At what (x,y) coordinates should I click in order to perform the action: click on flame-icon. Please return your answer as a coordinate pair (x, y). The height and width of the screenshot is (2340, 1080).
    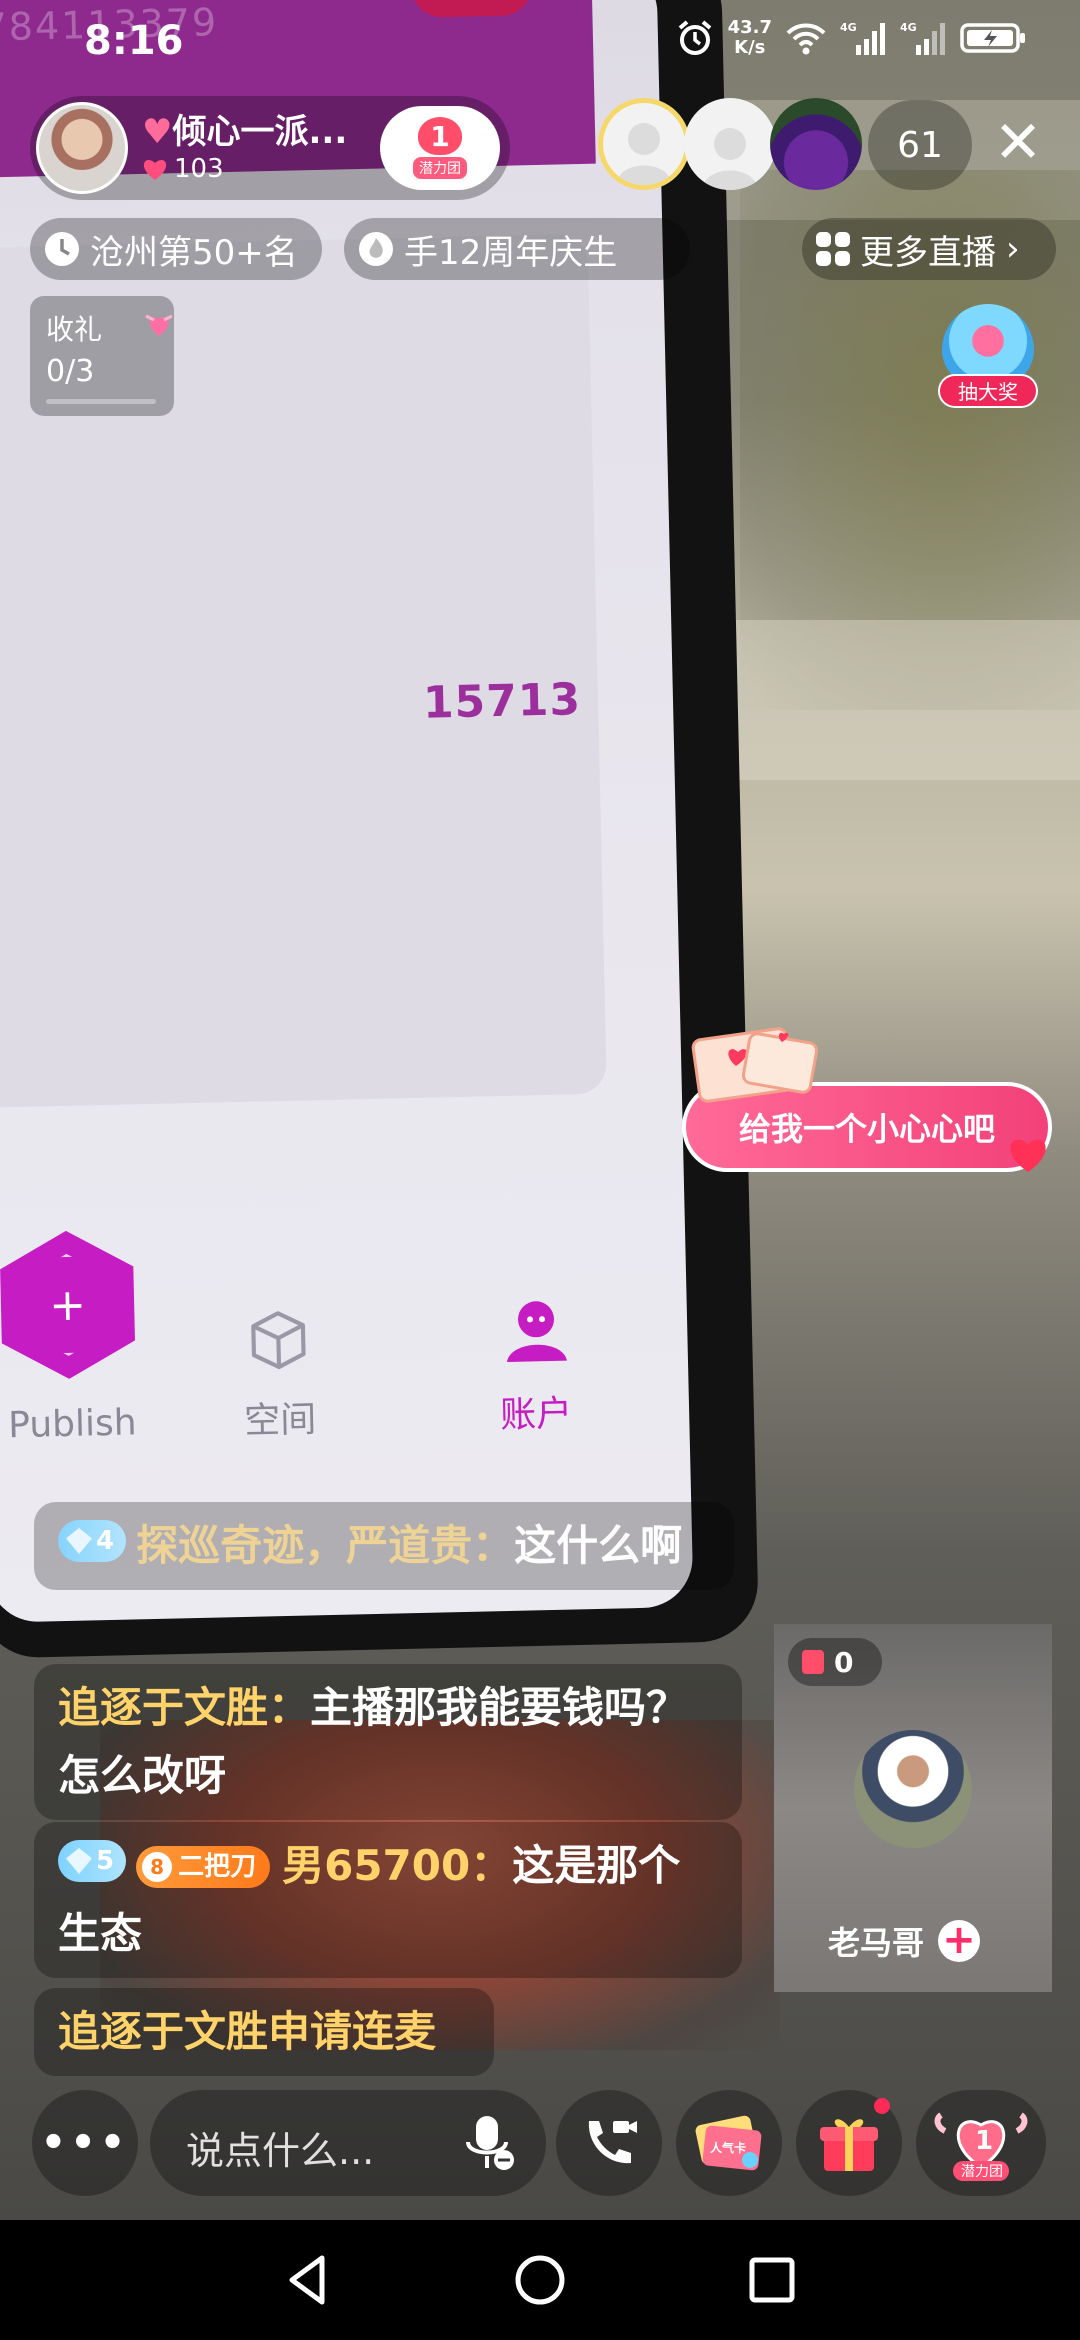
    Looking at the image, I should click on (376, 249).